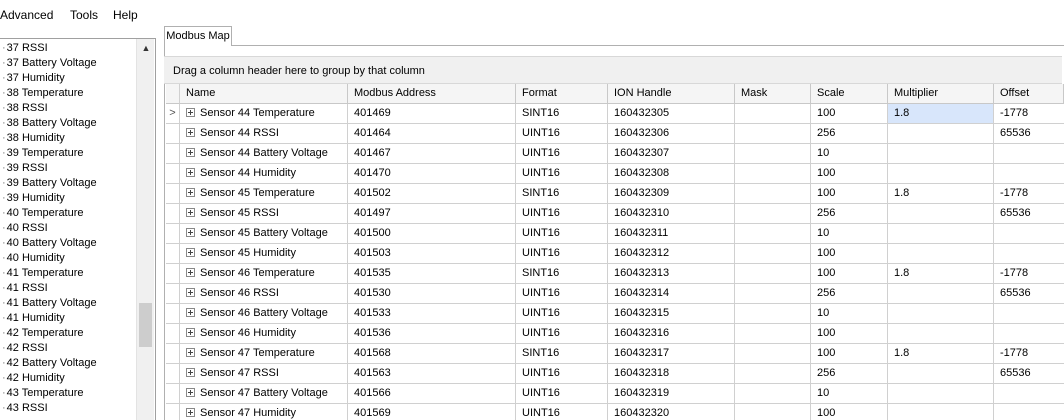  I want to click on column-header-format: Format, so click(562, 94).